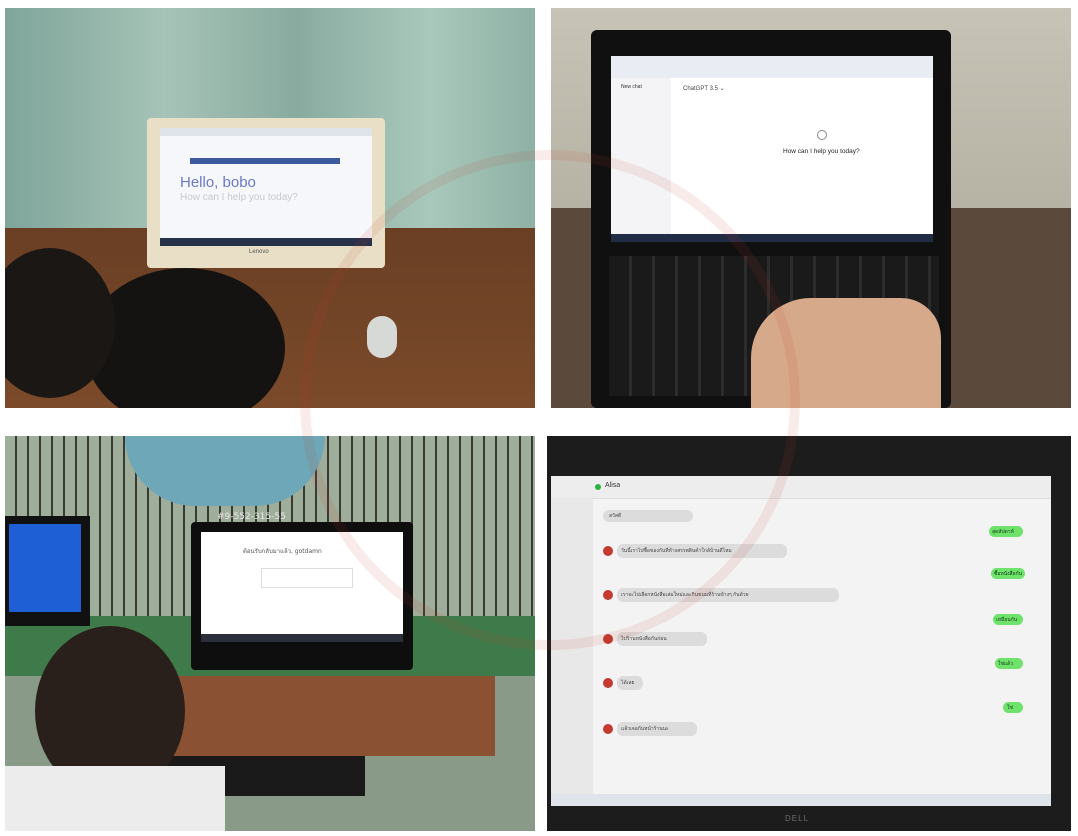 Image resolution: width=1078 pixels, height=836 pixels. What do you see at coordinates (641, 156) in the screenshot?
I see `sidebar` at bounding box center [641, 156].